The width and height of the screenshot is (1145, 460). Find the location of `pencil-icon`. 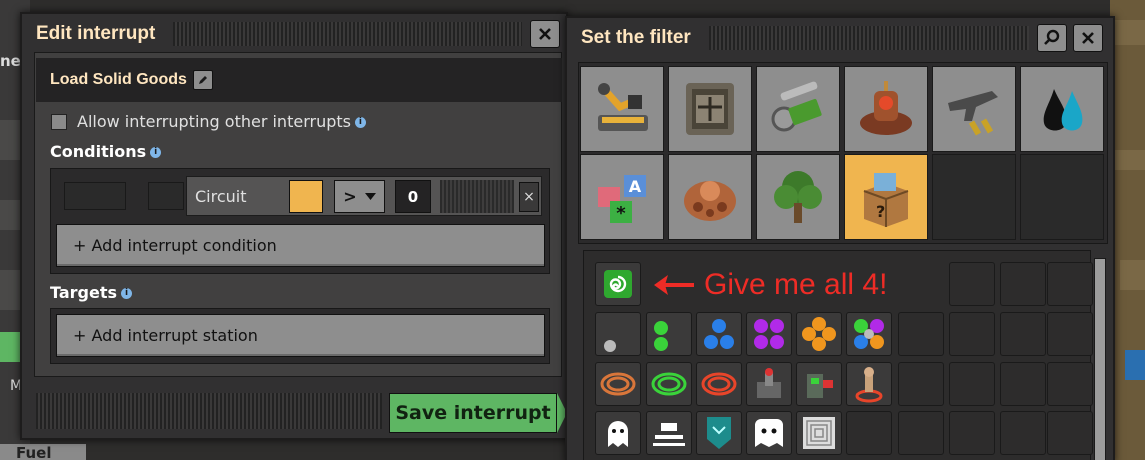

pencil-icon is located at coordinates (202, 80).